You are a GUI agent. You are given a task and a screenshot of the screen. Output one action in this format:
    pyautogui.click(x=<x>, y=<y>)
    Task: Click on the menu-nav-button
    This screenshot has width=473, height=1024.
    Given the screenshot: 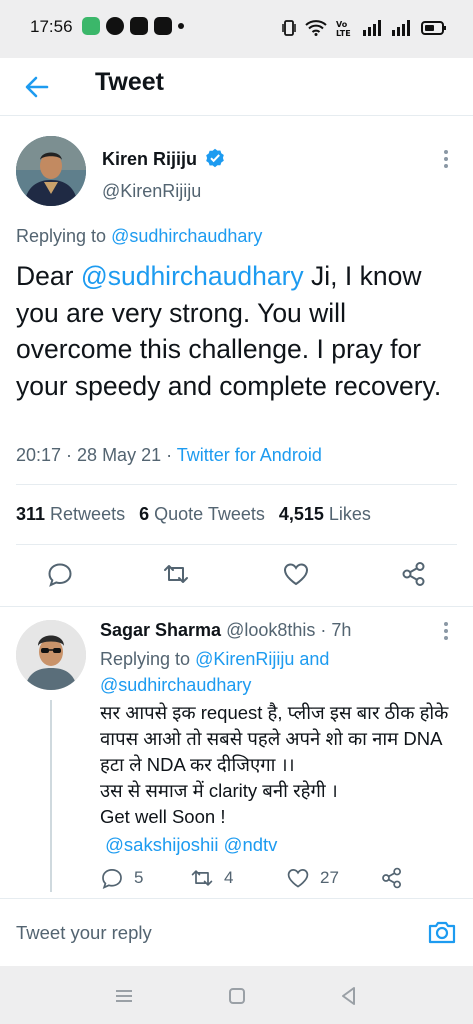 What is the action you would take?
    pyautogui.click(x=124, y=996)
    